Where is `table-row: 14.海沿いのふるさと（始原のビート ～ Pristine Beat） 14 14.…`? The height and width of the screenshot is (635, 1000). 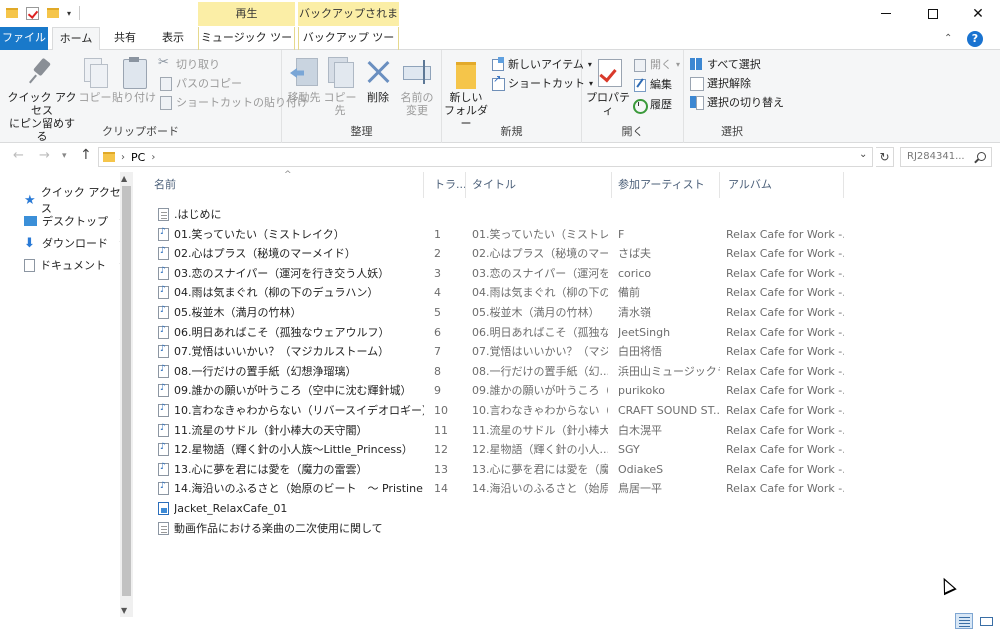
table-row: 14.海沿いのふるさと（始原のビート ～ Pristine Beat） 14 14.… is located at coordinates (496, 488).